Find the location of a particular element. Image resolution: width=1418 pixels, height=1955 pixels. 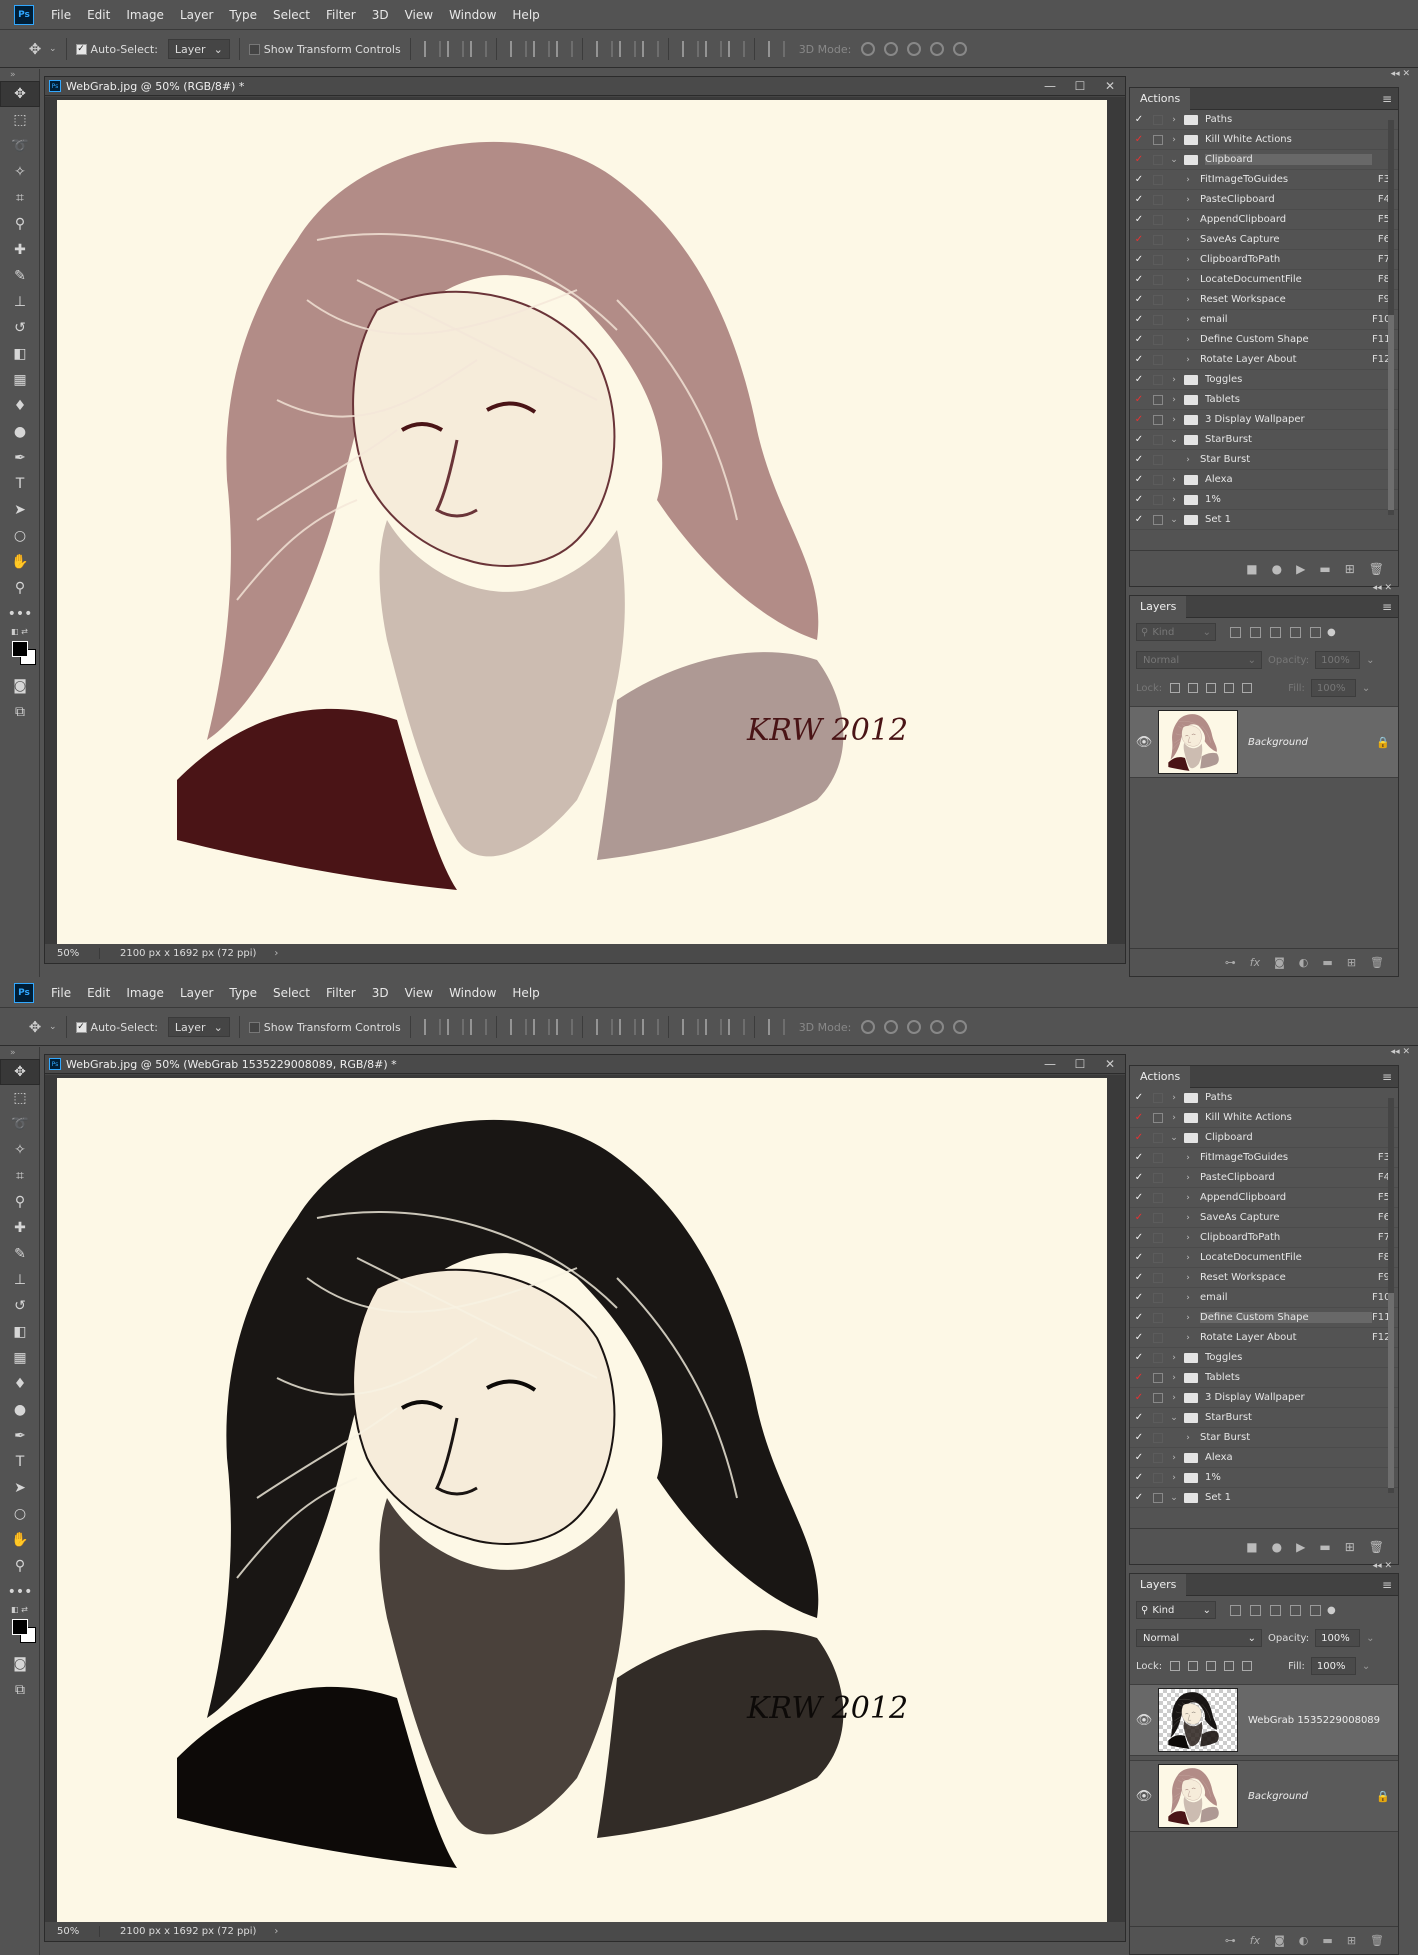

opacity-field: 100% is located at coordinates (1338, 660).